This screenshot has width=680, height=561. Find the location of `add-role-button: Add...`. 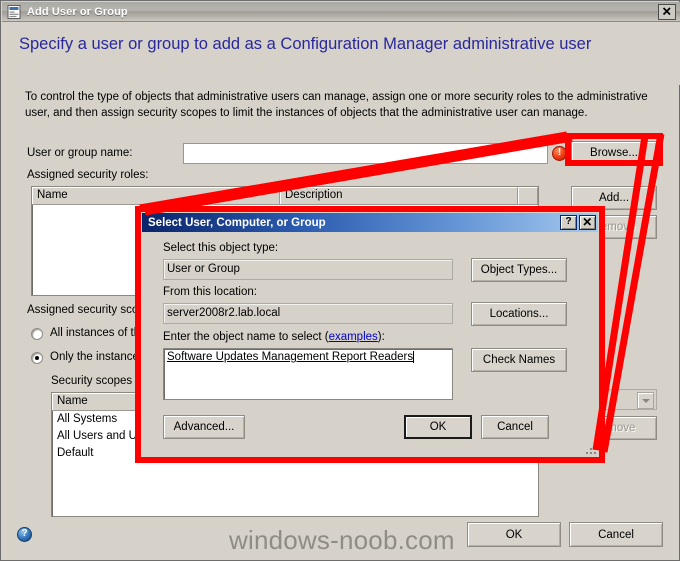

add-role-button: Add... is located at coordinates (614, 198).